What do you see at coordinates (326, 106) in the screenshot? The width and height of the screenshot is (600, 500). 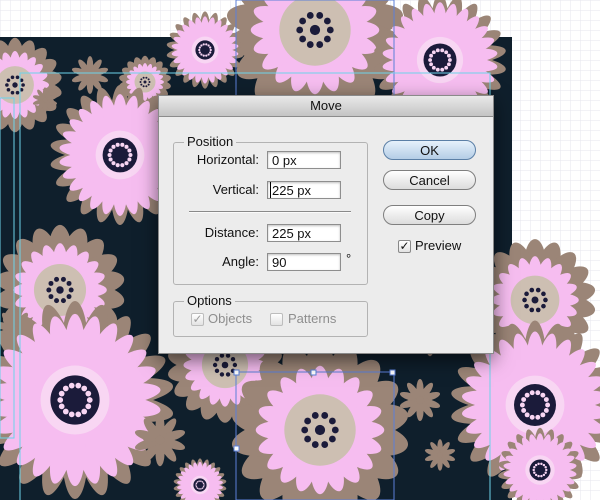 I see `dialog-title: Move` at bounding box center [326, 106].